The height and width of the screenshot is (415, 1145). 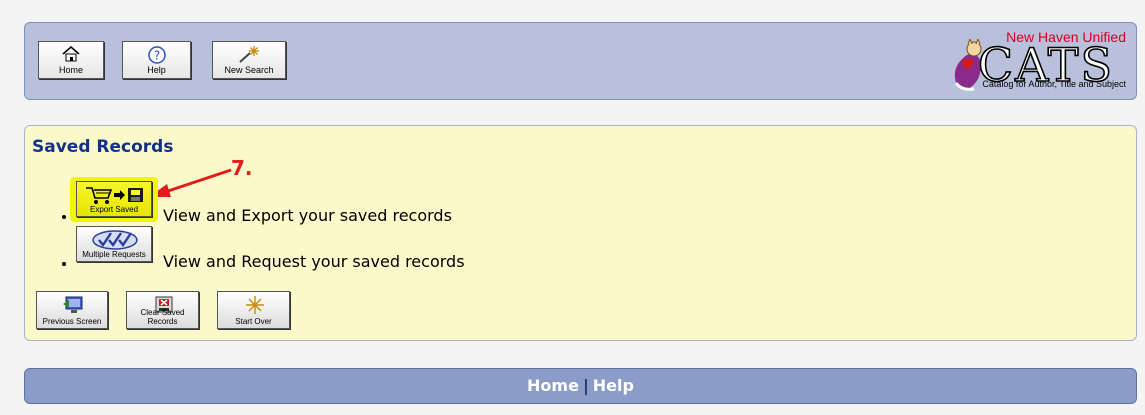 I want to click on cart-export-icon, so click(x=114, y=195).